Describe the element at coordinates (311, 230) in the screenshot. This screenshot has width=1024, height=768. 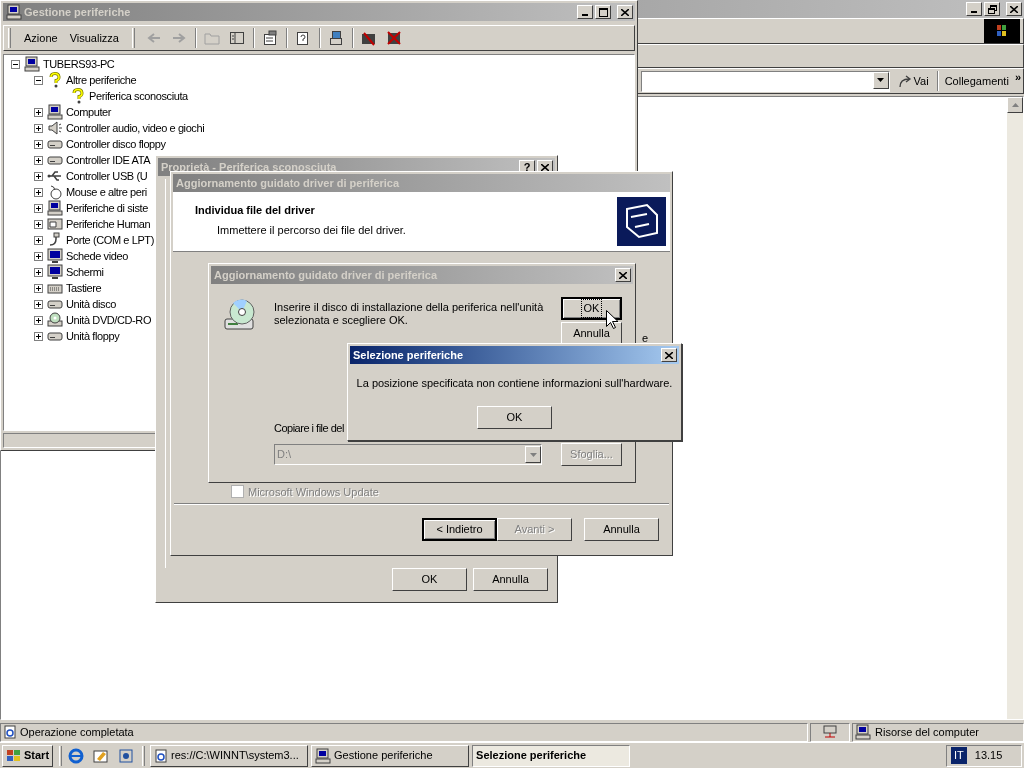
I see `wizard-subheading: Immettere il percorso dei file del driver.` at that location.